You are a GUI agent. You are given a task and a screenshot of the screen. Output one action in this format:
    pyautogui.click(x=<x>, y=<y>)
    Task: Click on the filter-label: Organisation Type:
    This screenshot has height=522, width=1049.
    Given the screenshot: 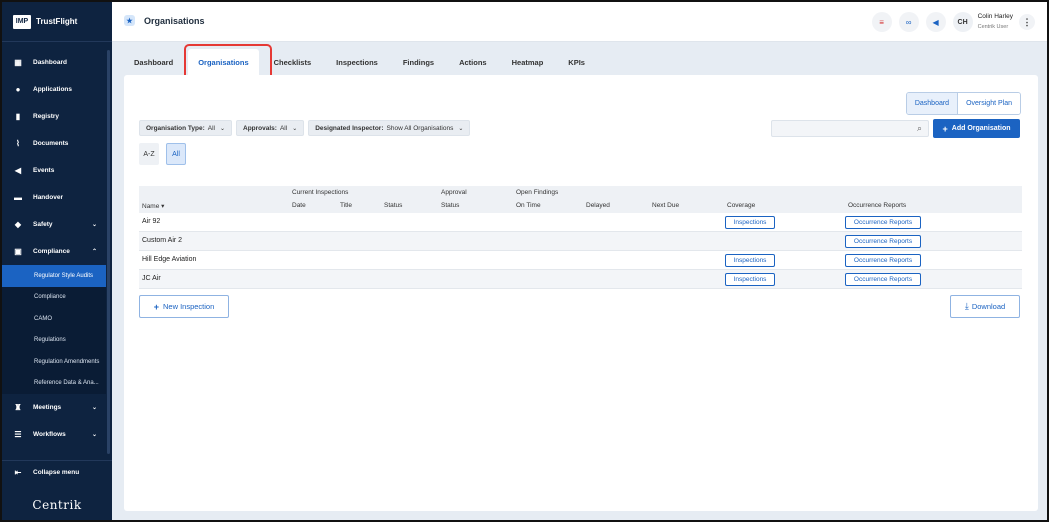 What is the action you would take?
    pyautogui.click(x=175, y=128)
    